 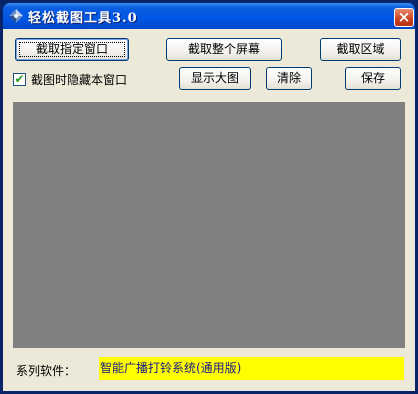 I want to click on capture-region-button: 截取区域, so click(x=360, y=49).